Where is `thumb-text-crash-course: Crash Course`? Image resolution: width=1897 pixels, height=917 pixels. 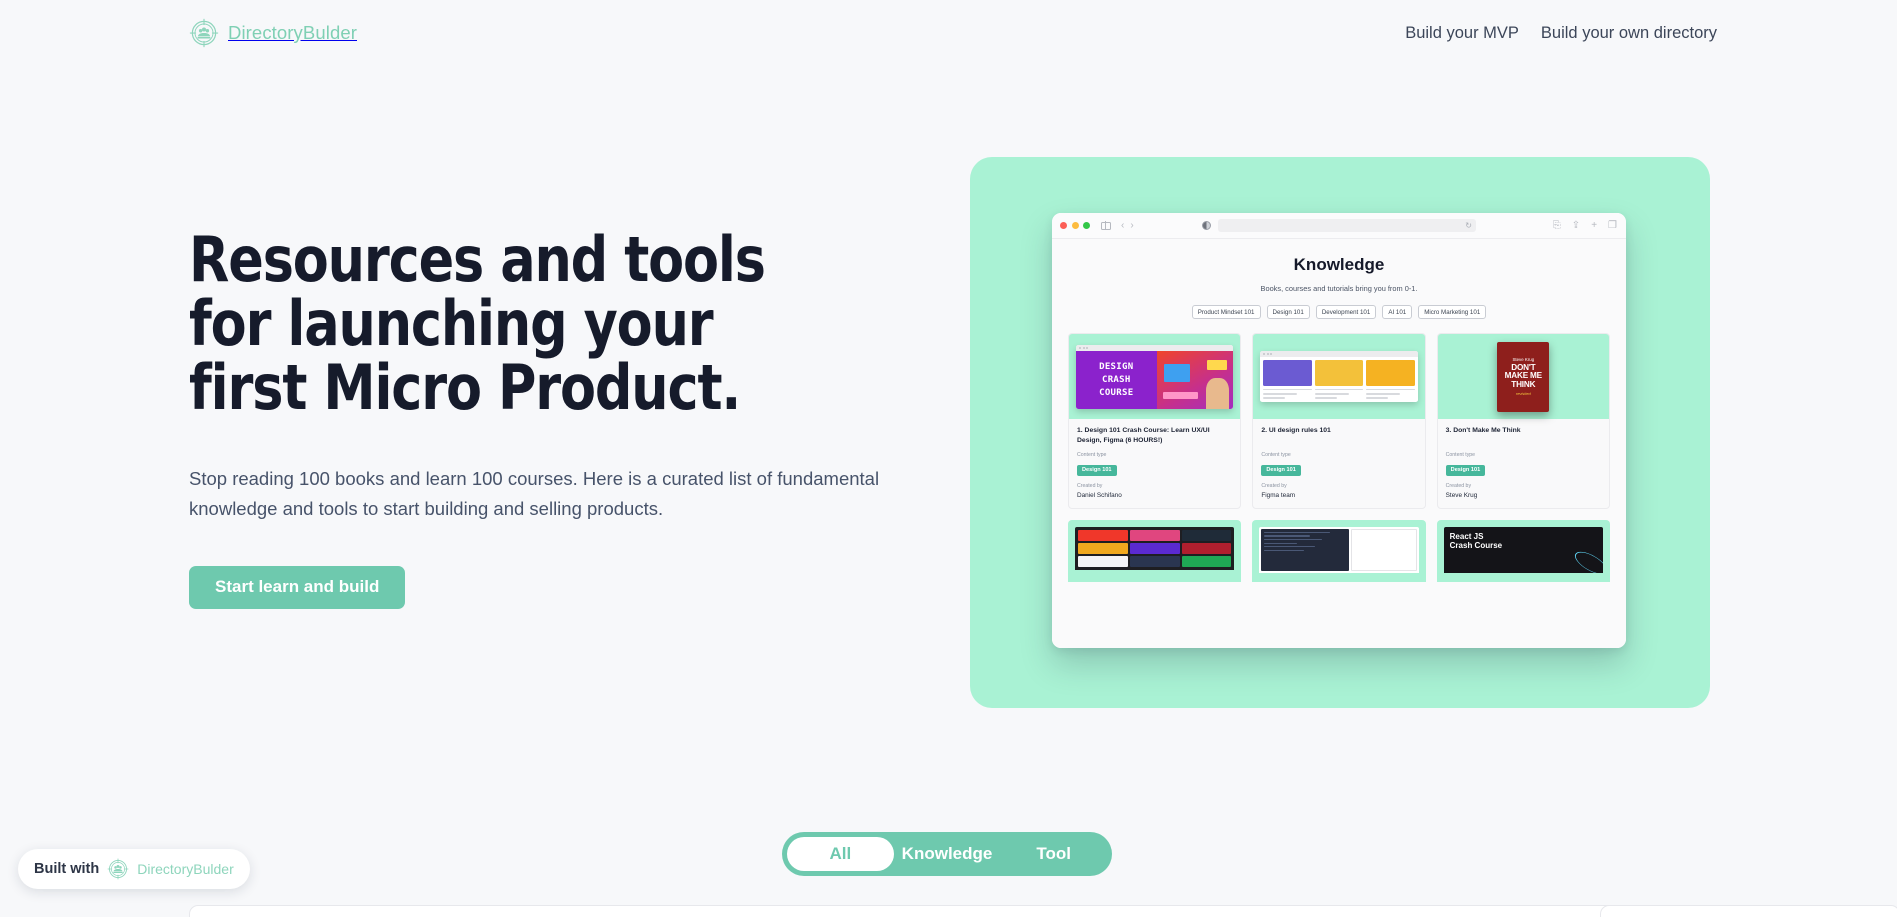
thumb-text-crash-course: Crash Course is located at coordinates (1476, 545).